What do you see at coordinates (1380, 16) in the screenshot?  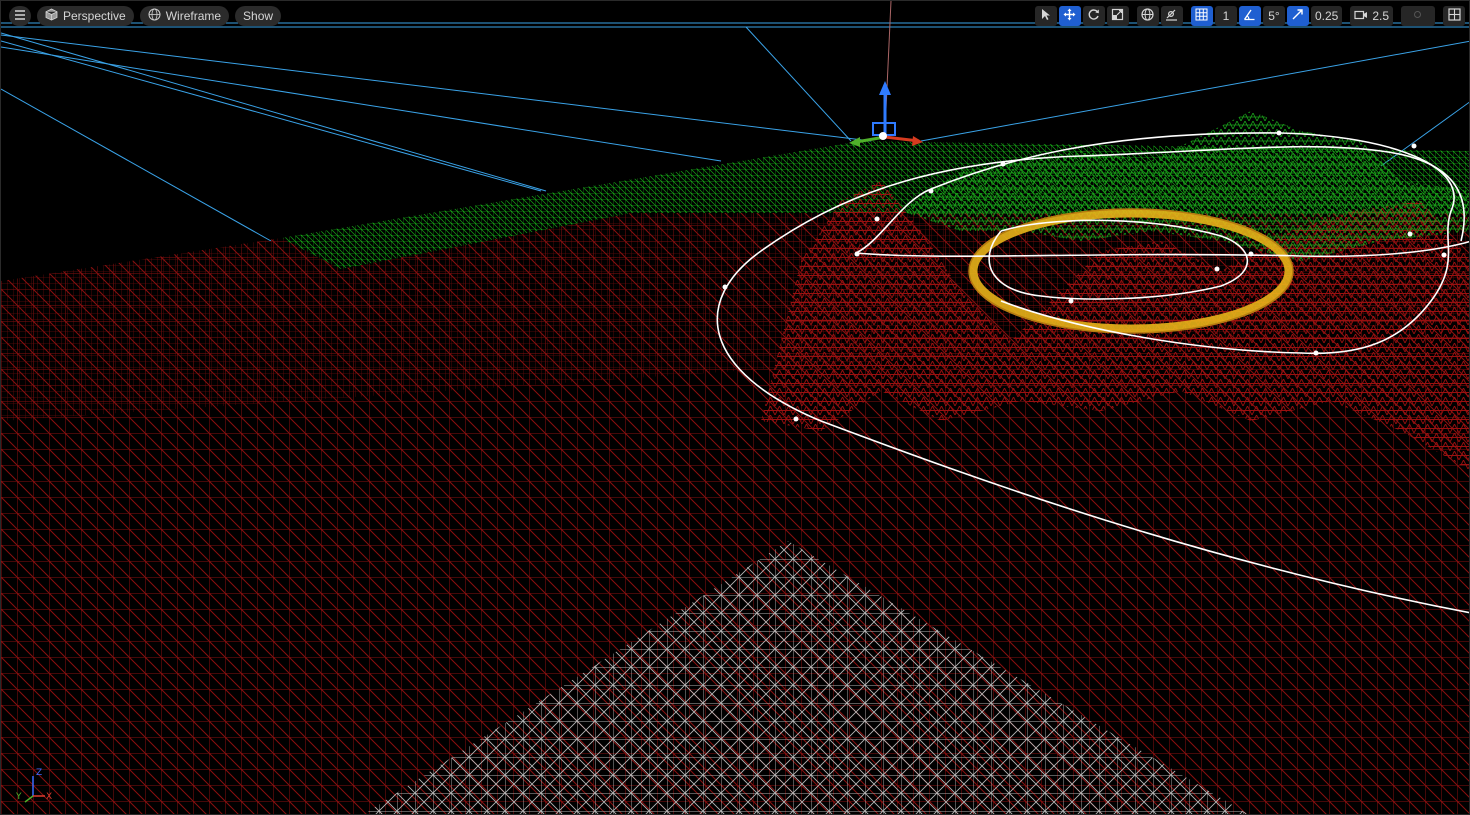 I see `camera-speed-value-label: 2.5` at bounding box center [1380, 16].